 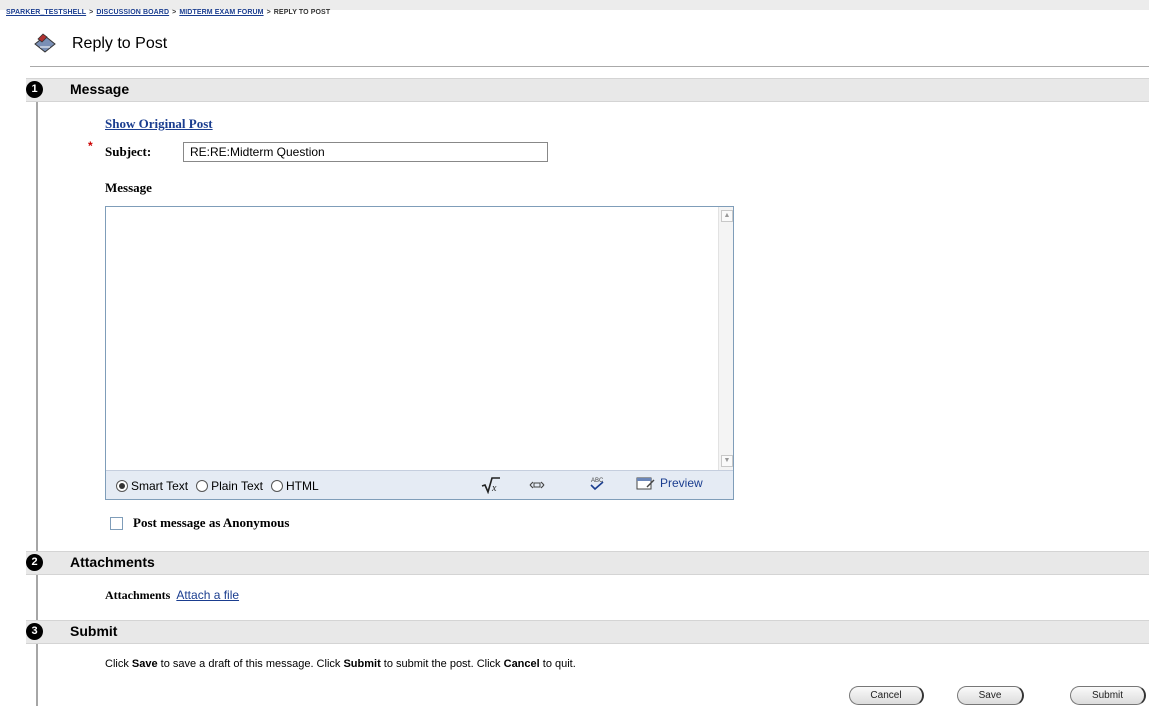 What do you see at coordinates (302, 12) in the screenshot?
I see `breadcrumb-current: REPLY TO POST` at bounding box center [302, 12].